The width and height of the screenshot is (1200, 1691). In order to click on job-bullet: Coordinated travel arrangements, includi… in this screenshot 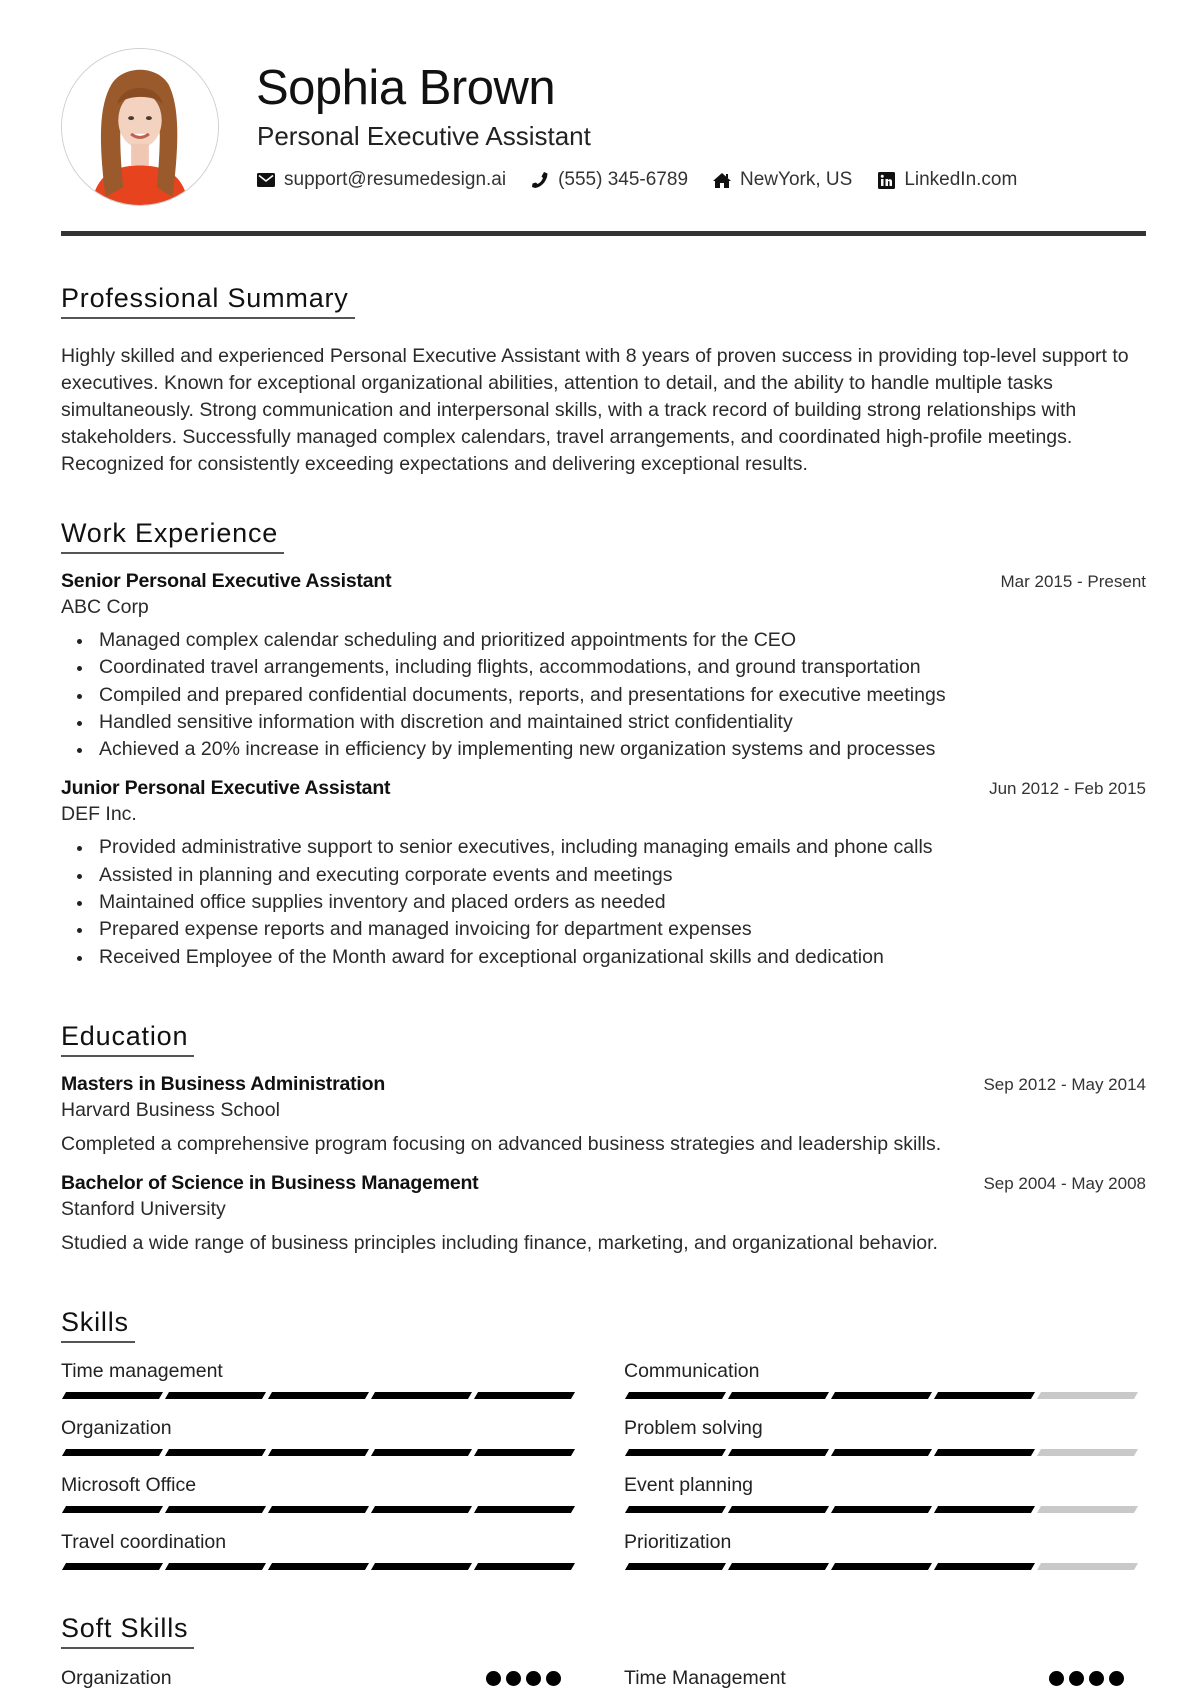, I will do `click(603, 667)`.